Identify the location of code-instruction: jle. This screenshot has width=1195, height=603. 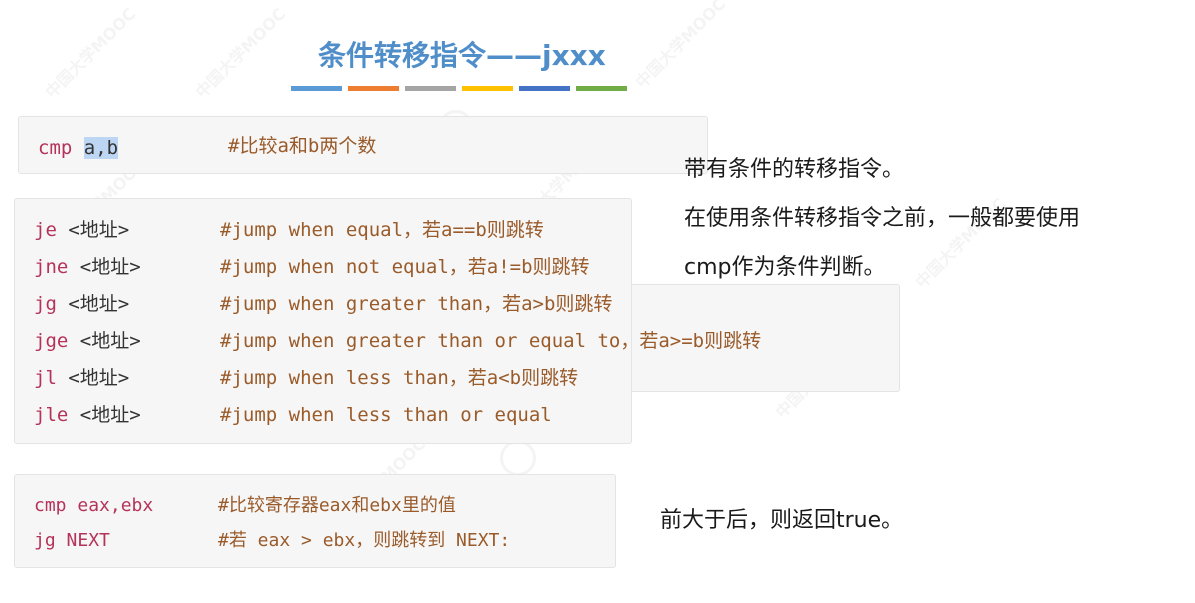
(51, 415).